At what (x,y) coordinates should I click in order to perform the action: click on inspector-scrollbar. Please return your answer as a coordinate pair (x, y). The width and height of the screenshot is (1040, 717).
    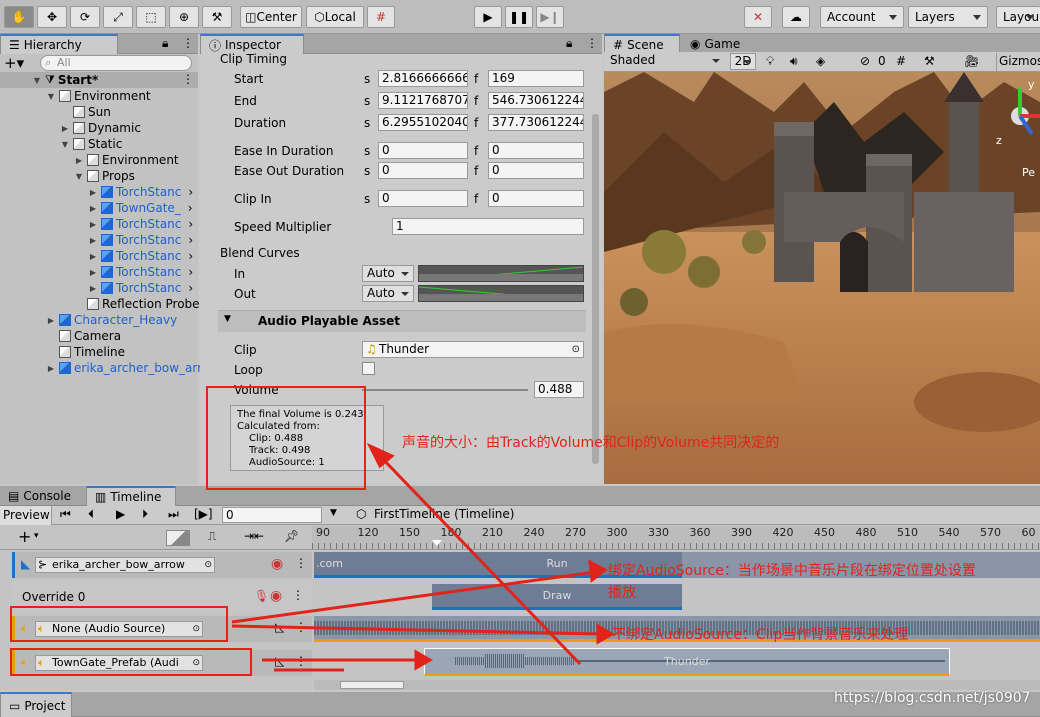
    Looking at the image, I should click on (595, 289).